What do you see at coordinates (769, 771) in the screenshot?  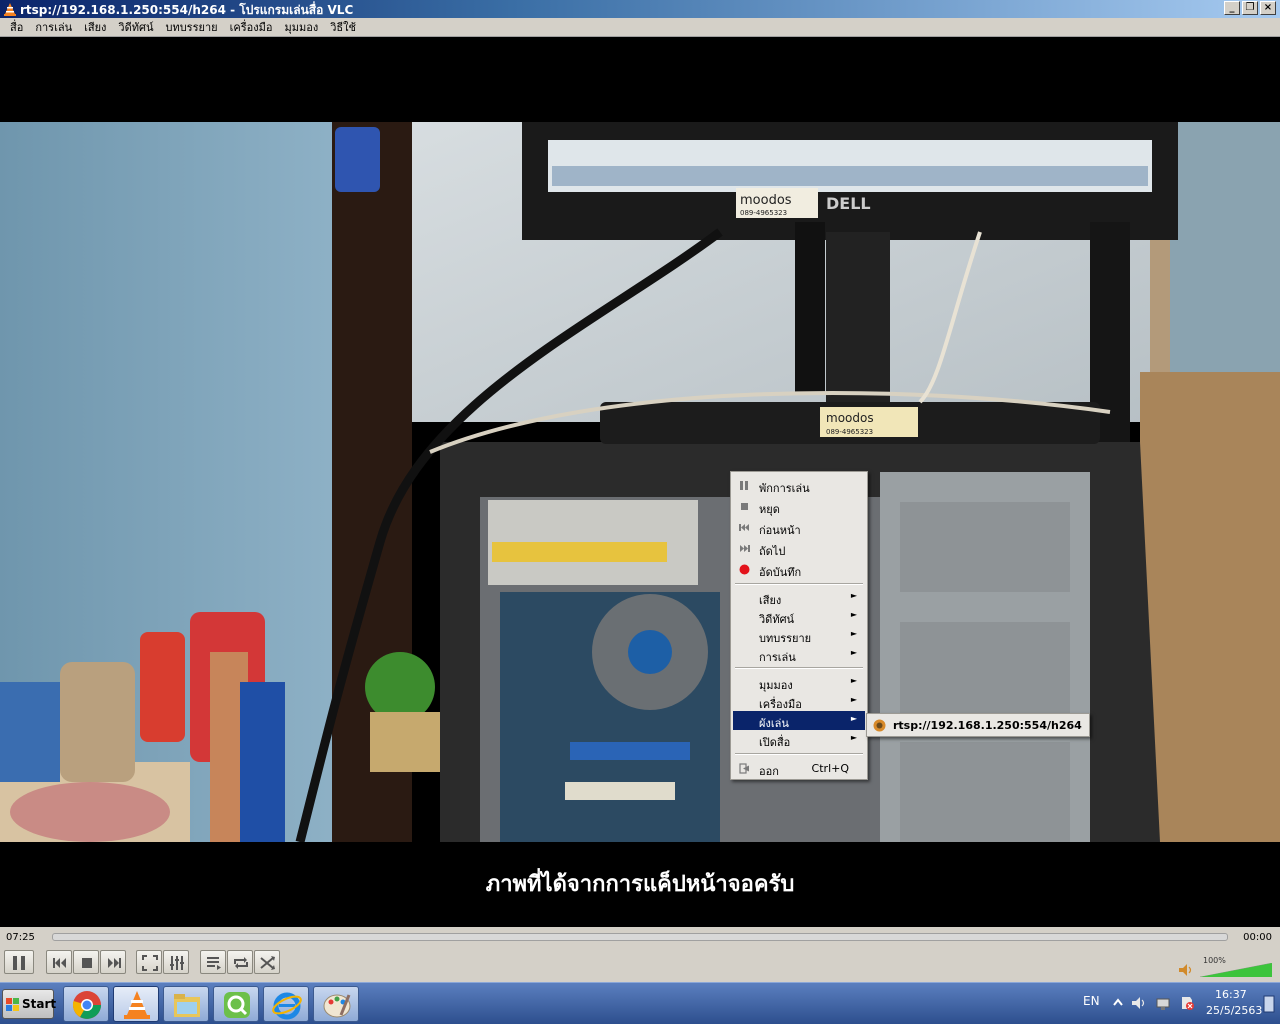 I see `ctx-quit-label: ออก` at bounding box center [769, 771].